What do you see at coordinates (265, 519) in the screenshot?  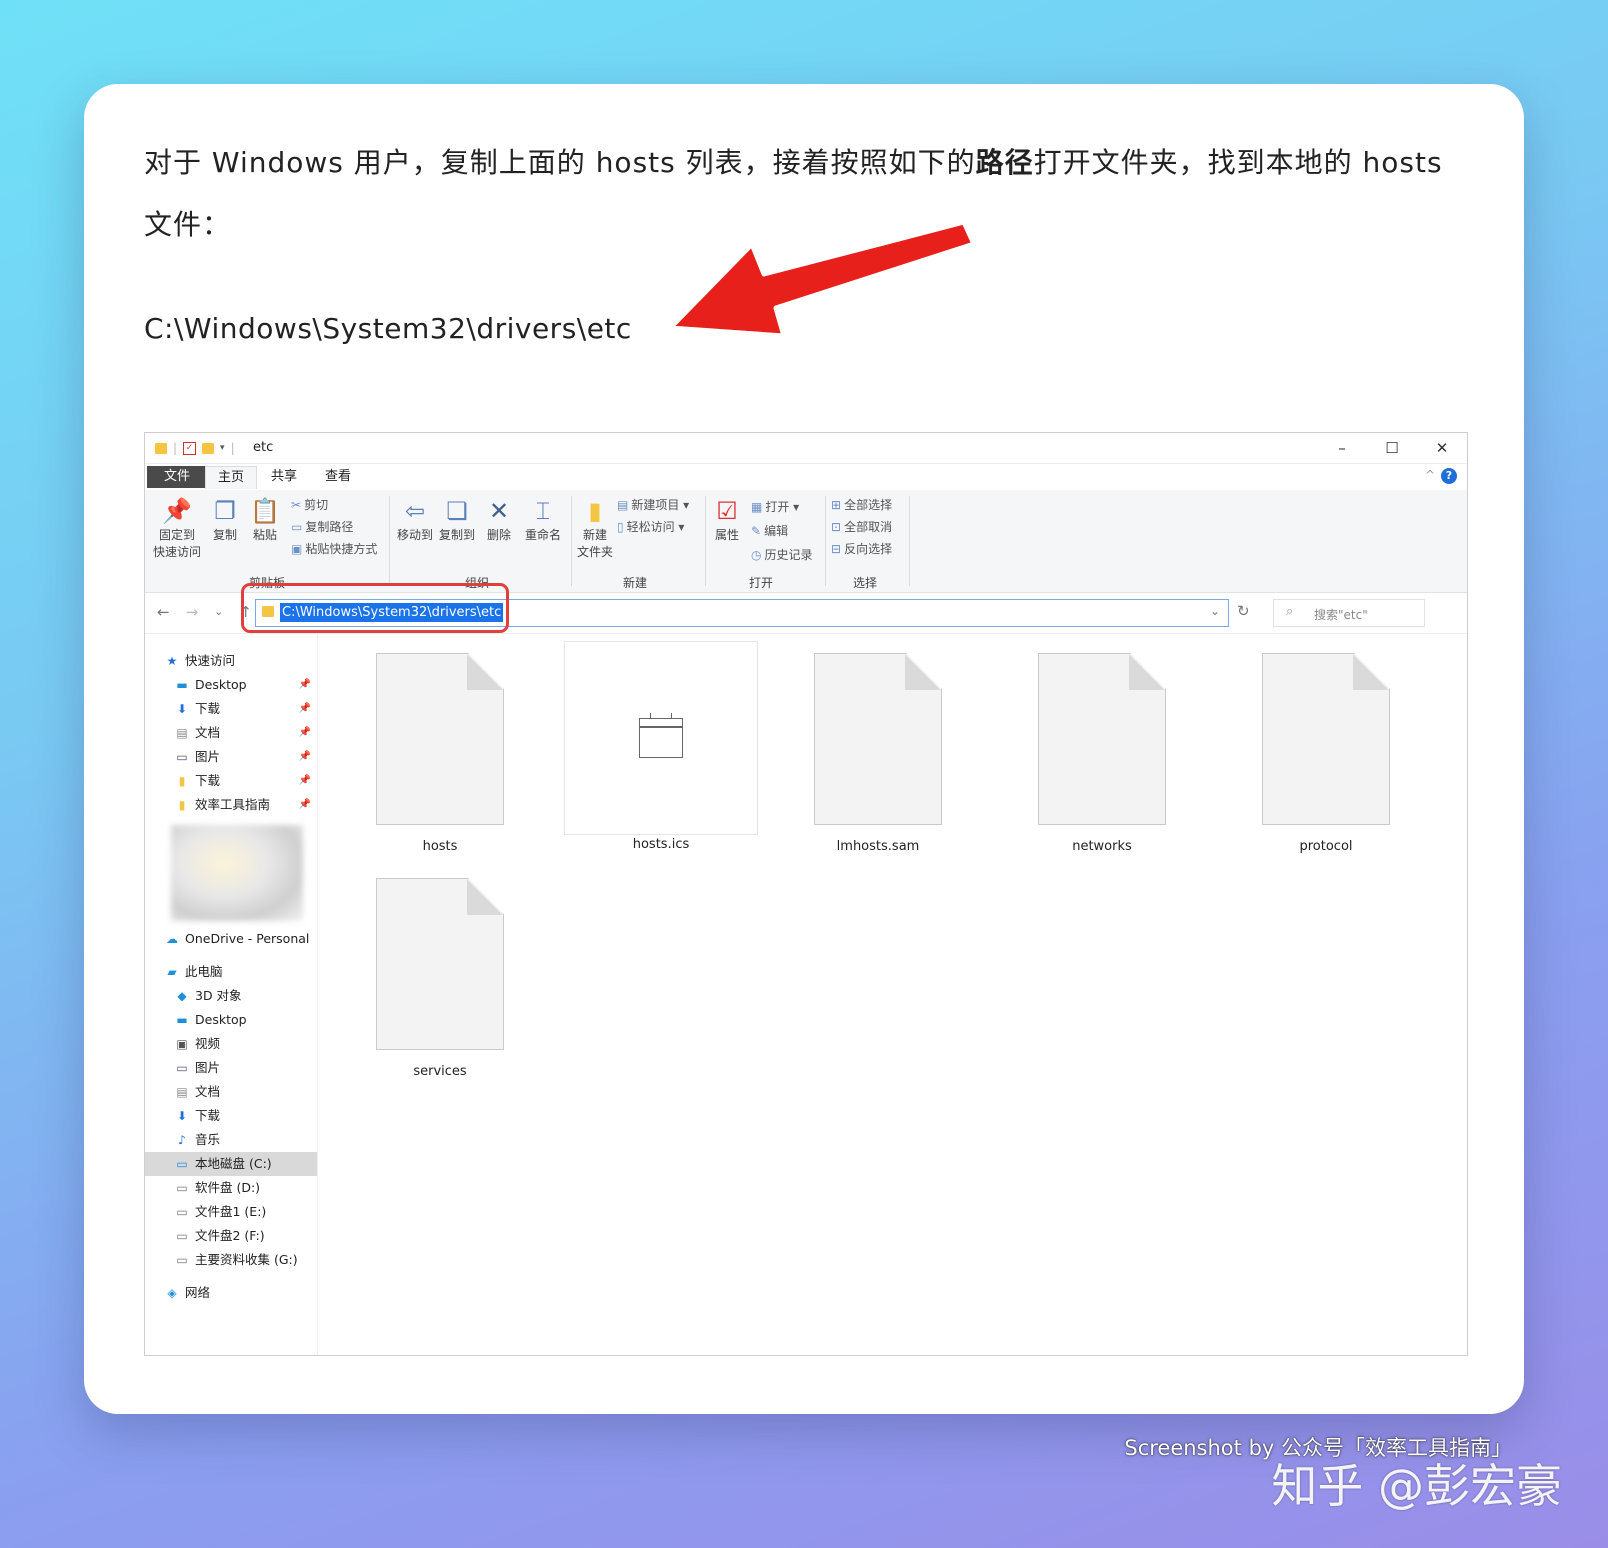 I see `paste-button: 📋 粘贴` at bounding box center [265, 519].